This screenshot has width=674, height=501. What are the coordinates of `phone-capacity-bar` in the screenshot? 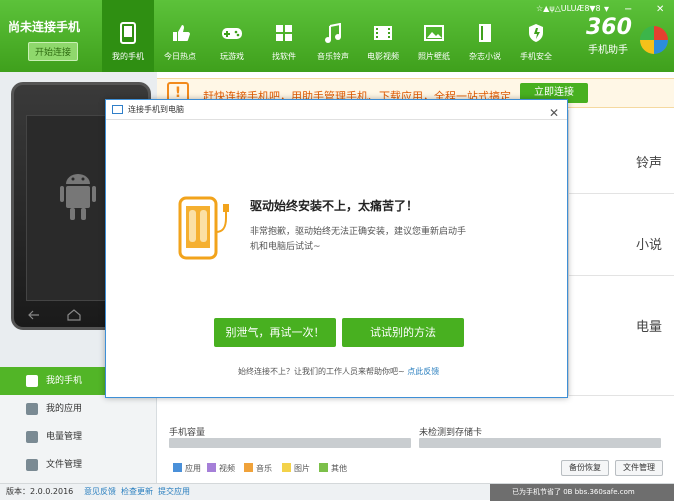 It's located at (290, 443).